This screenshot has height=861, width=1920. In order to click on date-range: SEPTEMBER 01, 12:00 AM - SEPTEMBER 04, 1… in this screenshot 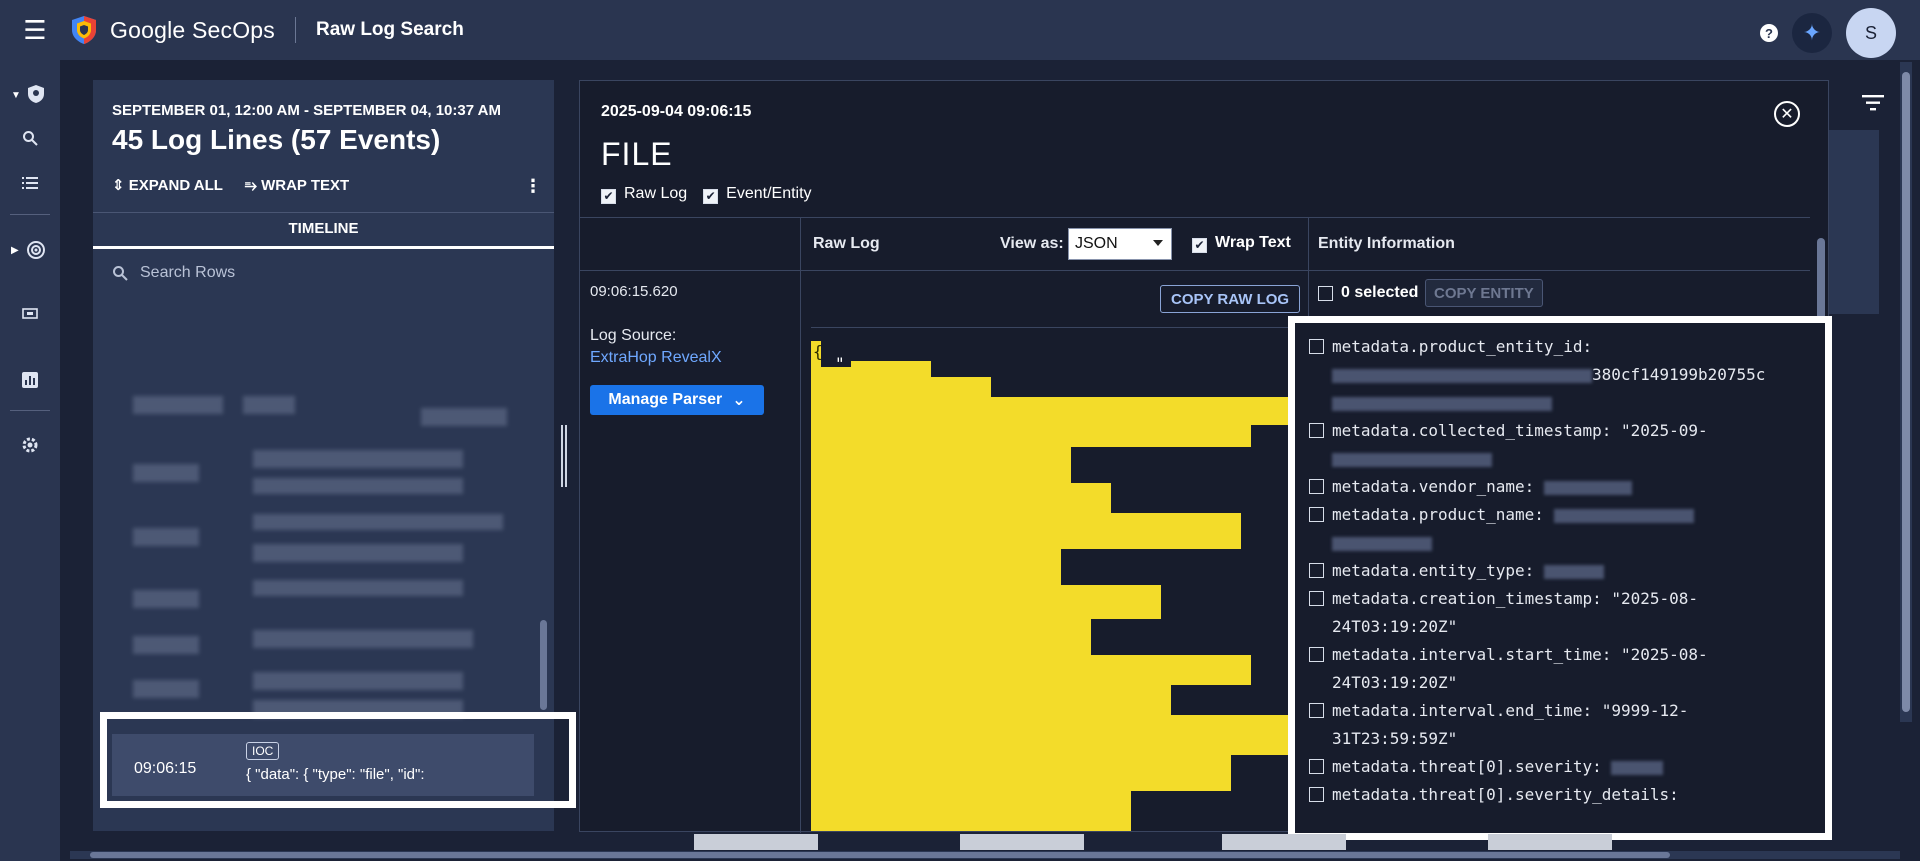, I will do `click(307, 110)`.